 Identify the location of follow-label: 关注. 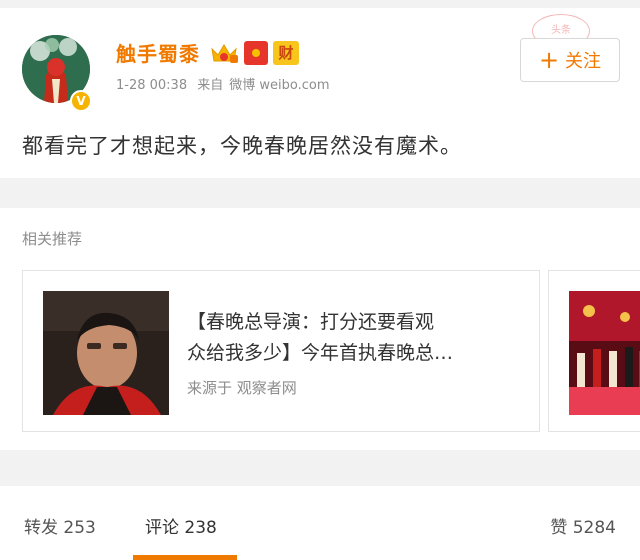
(583, 61).